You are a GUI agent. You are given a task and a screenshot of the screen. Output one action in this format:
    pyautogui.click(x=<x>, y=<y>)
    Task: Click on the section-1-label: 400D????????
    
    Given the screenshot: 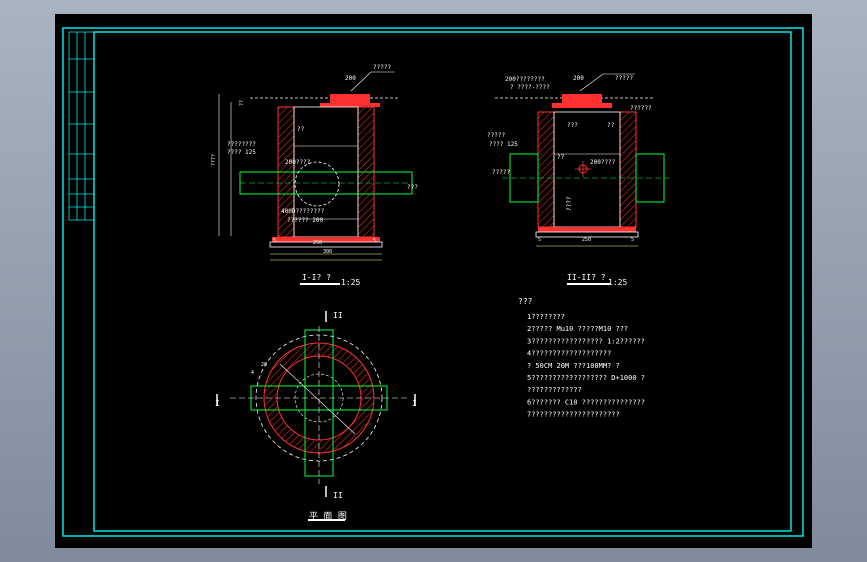 What is the action you would take?
    pyautogui.click(x=303, y=211)
    